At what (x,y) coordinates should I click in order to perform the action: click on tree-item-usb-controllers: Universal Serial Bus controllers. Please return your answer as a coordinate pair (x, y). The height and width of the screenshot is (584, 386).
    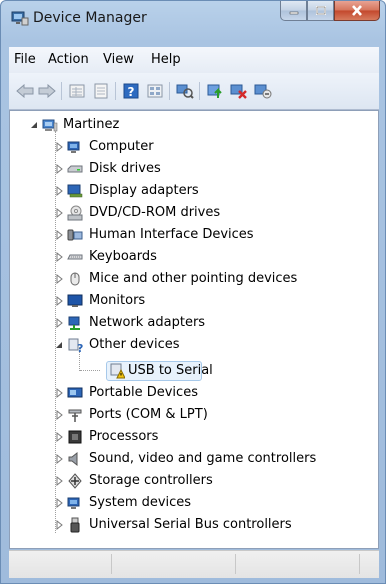
    Looking at the image, I should click on (190, 525).